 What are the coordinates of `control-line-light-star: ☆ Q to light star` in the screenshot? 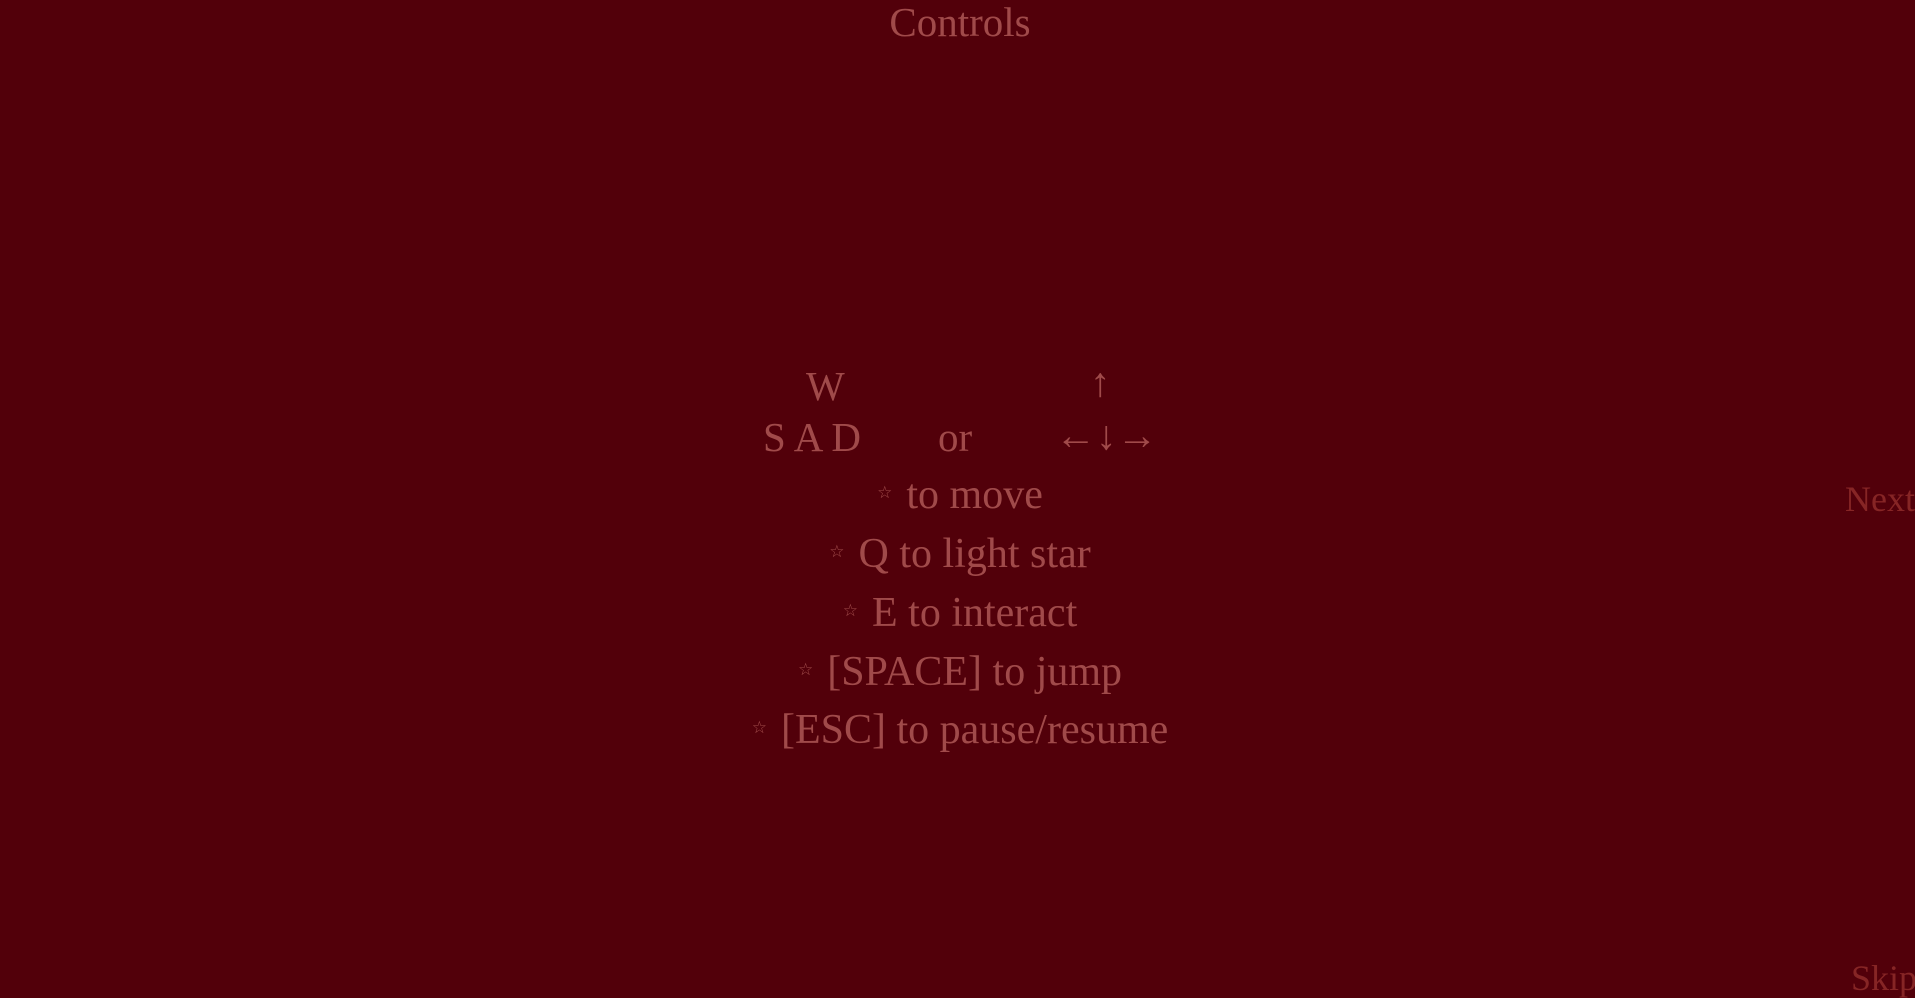 It's located at (957, 554).